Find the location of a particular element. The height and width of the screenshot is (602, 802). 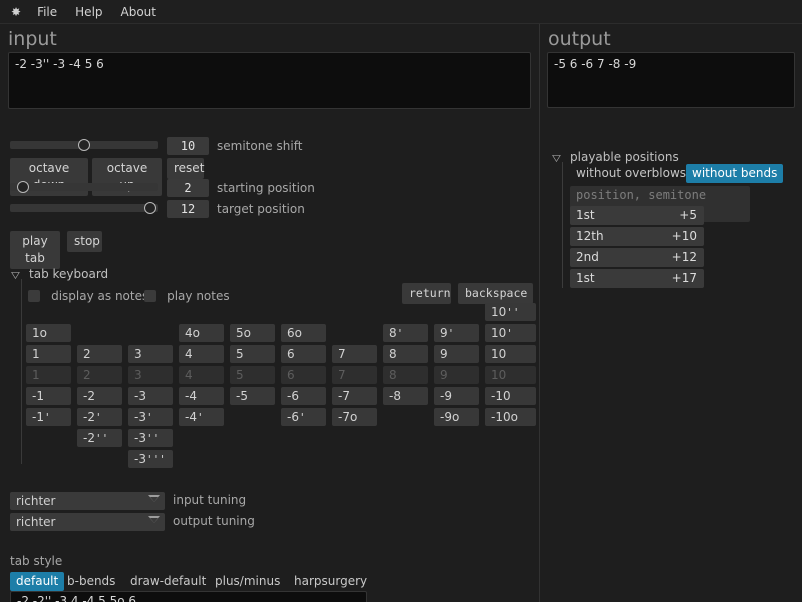

display-as-notes-checkbox-group: display as notes is located at coordinates (88, 294).